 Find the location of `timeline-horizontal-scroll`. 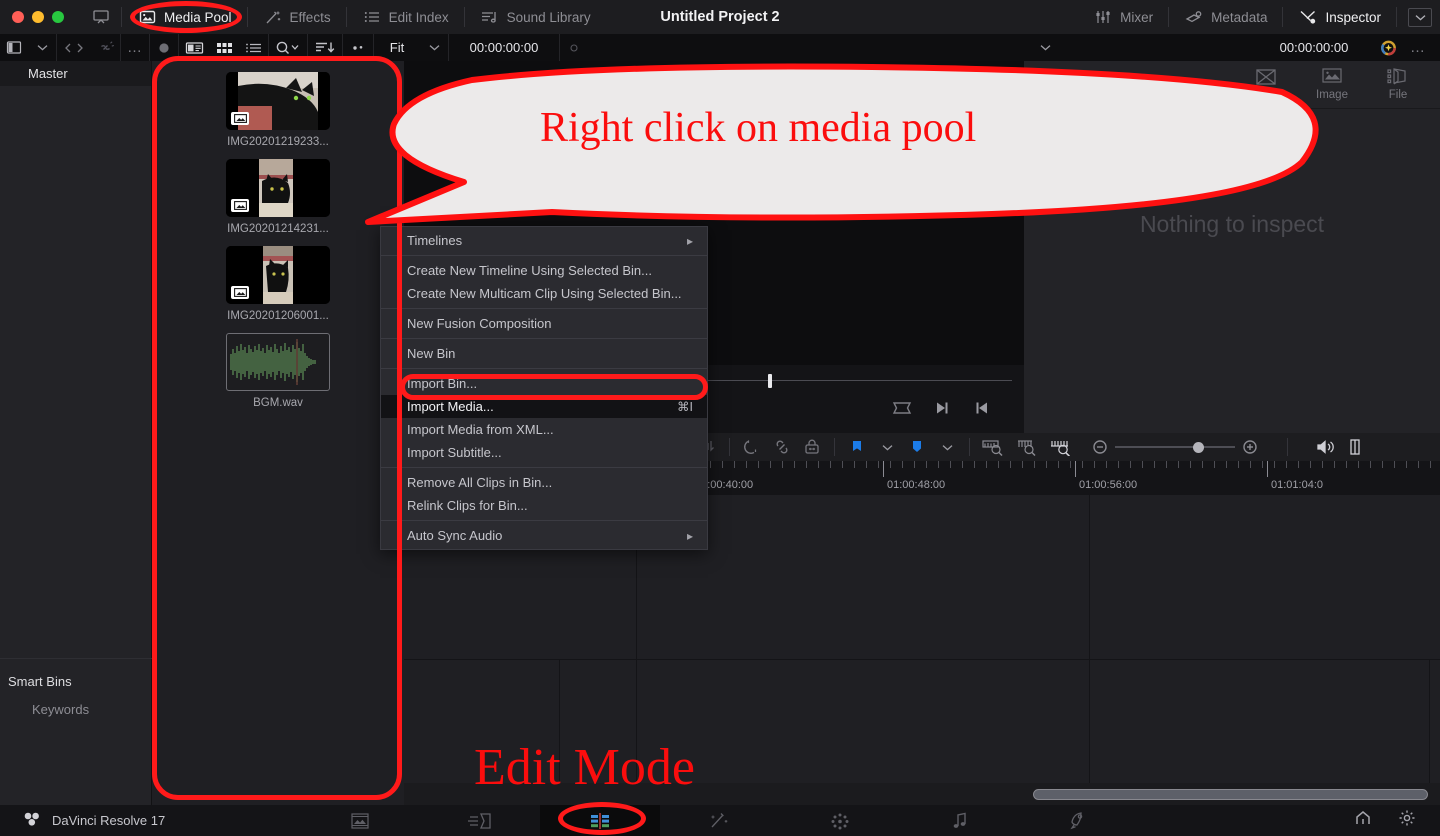

timeline-horizontal-scroll is located at coordinates (922, 794).